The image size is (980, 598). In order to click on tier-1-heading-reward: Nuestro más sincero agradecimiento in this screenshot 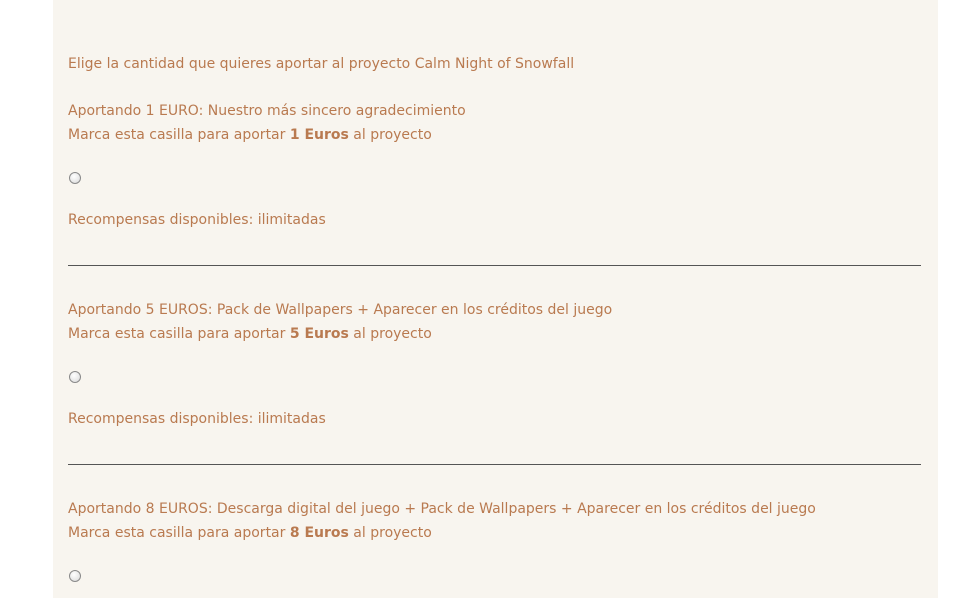, I will do `click(334, 111)`.